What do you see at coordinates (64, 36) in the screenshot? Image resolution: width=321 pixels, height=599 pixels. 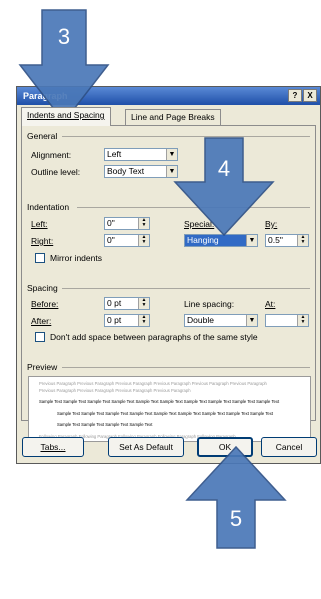 I see `callout-number-3: 3` at bounding box center [64, 36].